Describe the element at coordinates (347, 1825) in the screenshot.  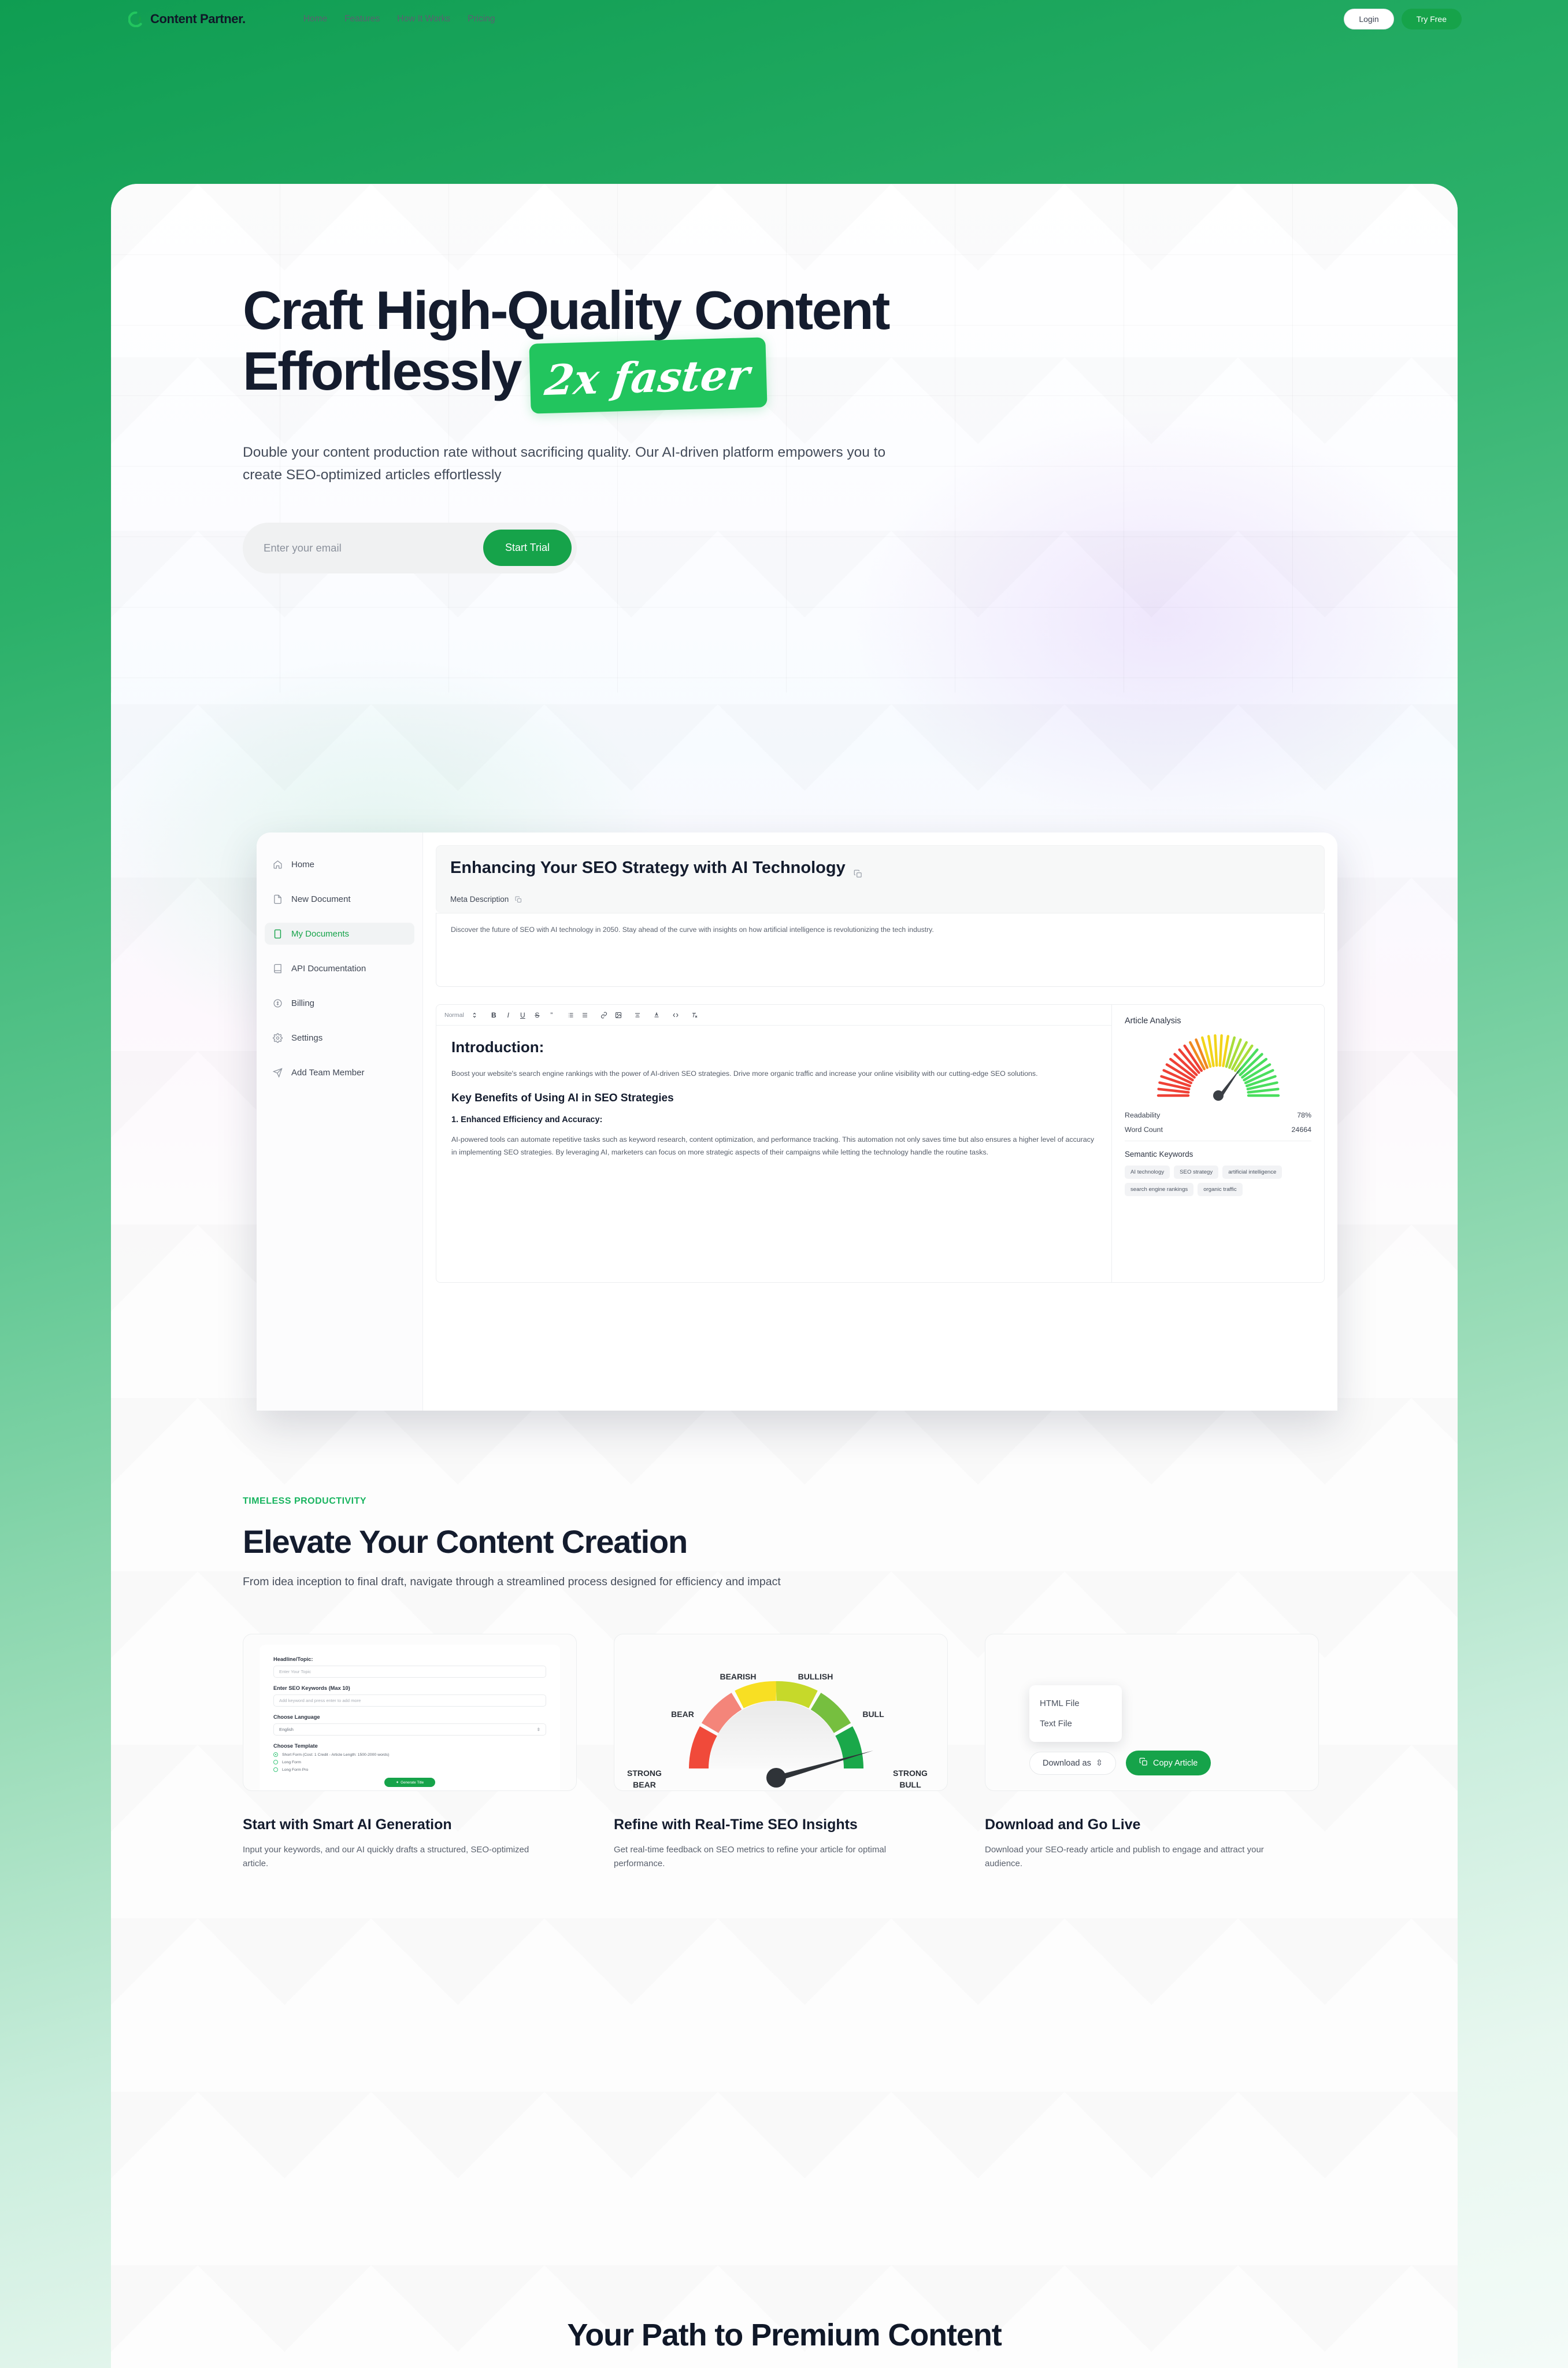
I see `caption-title: Start with Smart AI Generation` at that location.